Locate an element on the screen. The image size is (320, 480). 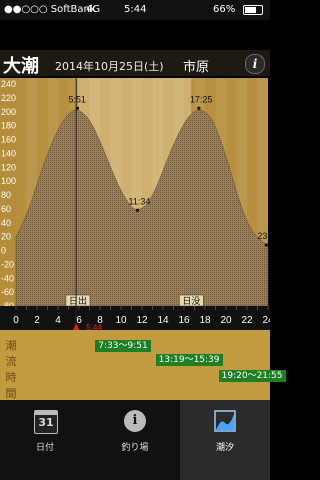
x-tick-label: 22 is located at coordinates (247, 320).